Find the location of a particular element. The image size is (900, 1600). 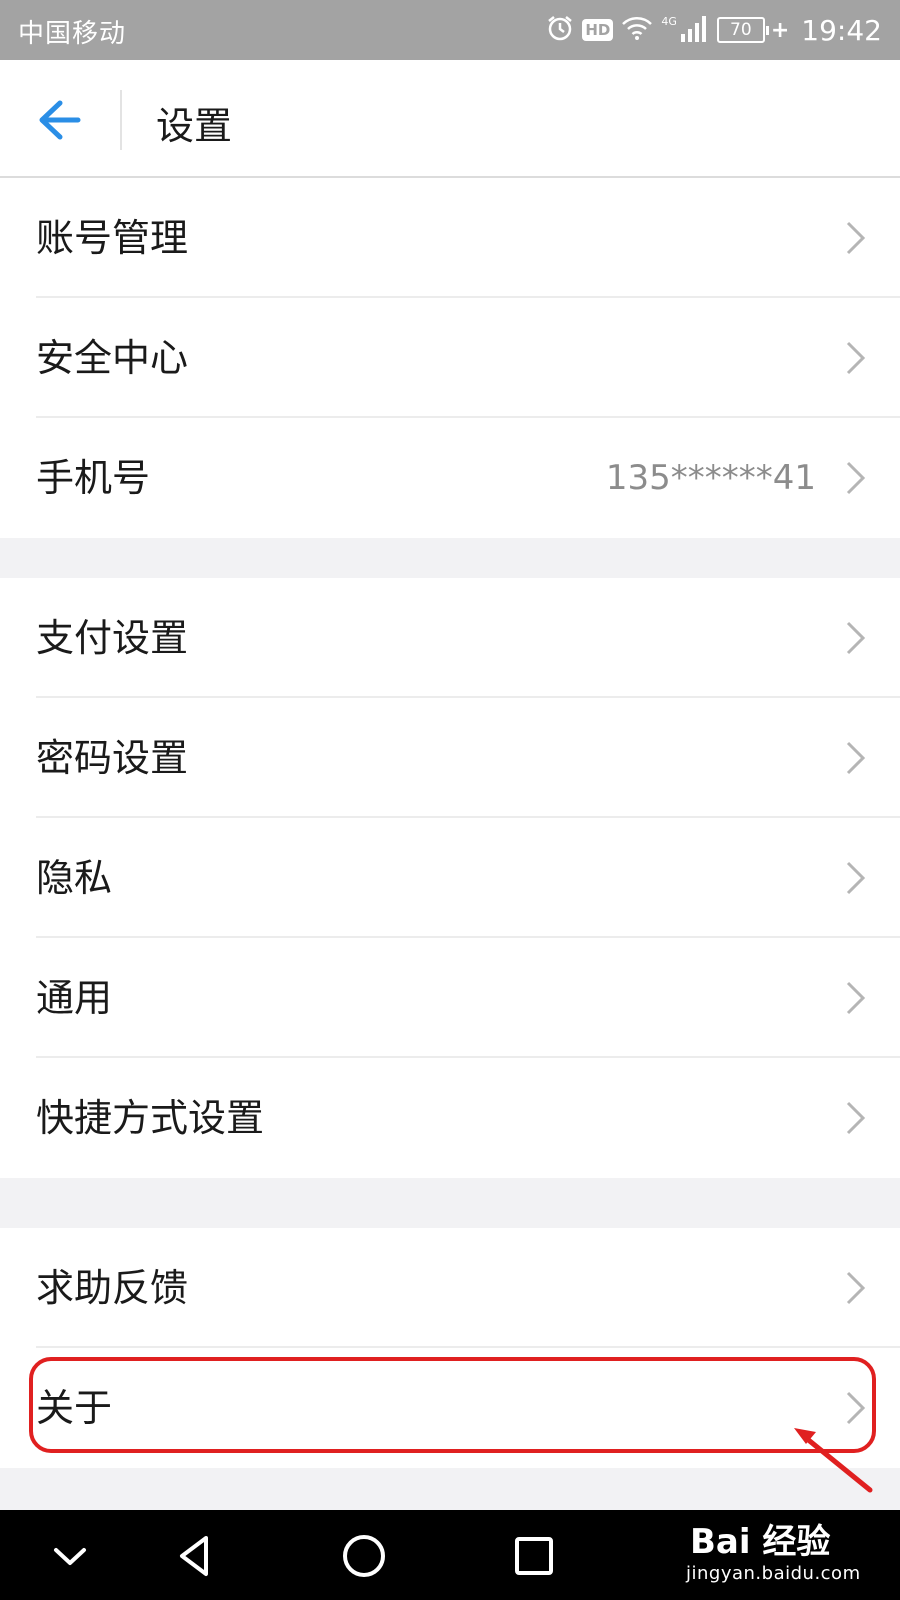

wifi-icon is located at coordinates (637, 30).